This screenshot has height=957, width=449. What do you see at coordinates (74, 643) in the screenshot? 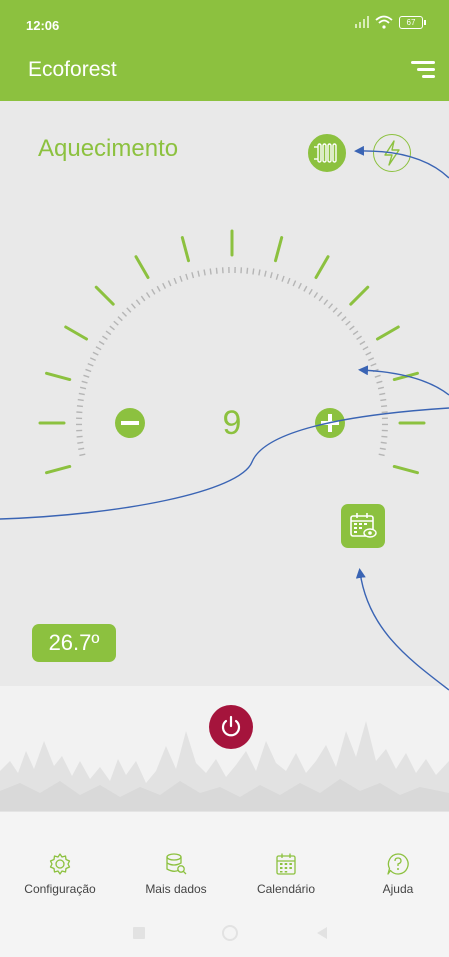
I see `current-temperature-badge: 26.7º` at bounding box center [74, 643].